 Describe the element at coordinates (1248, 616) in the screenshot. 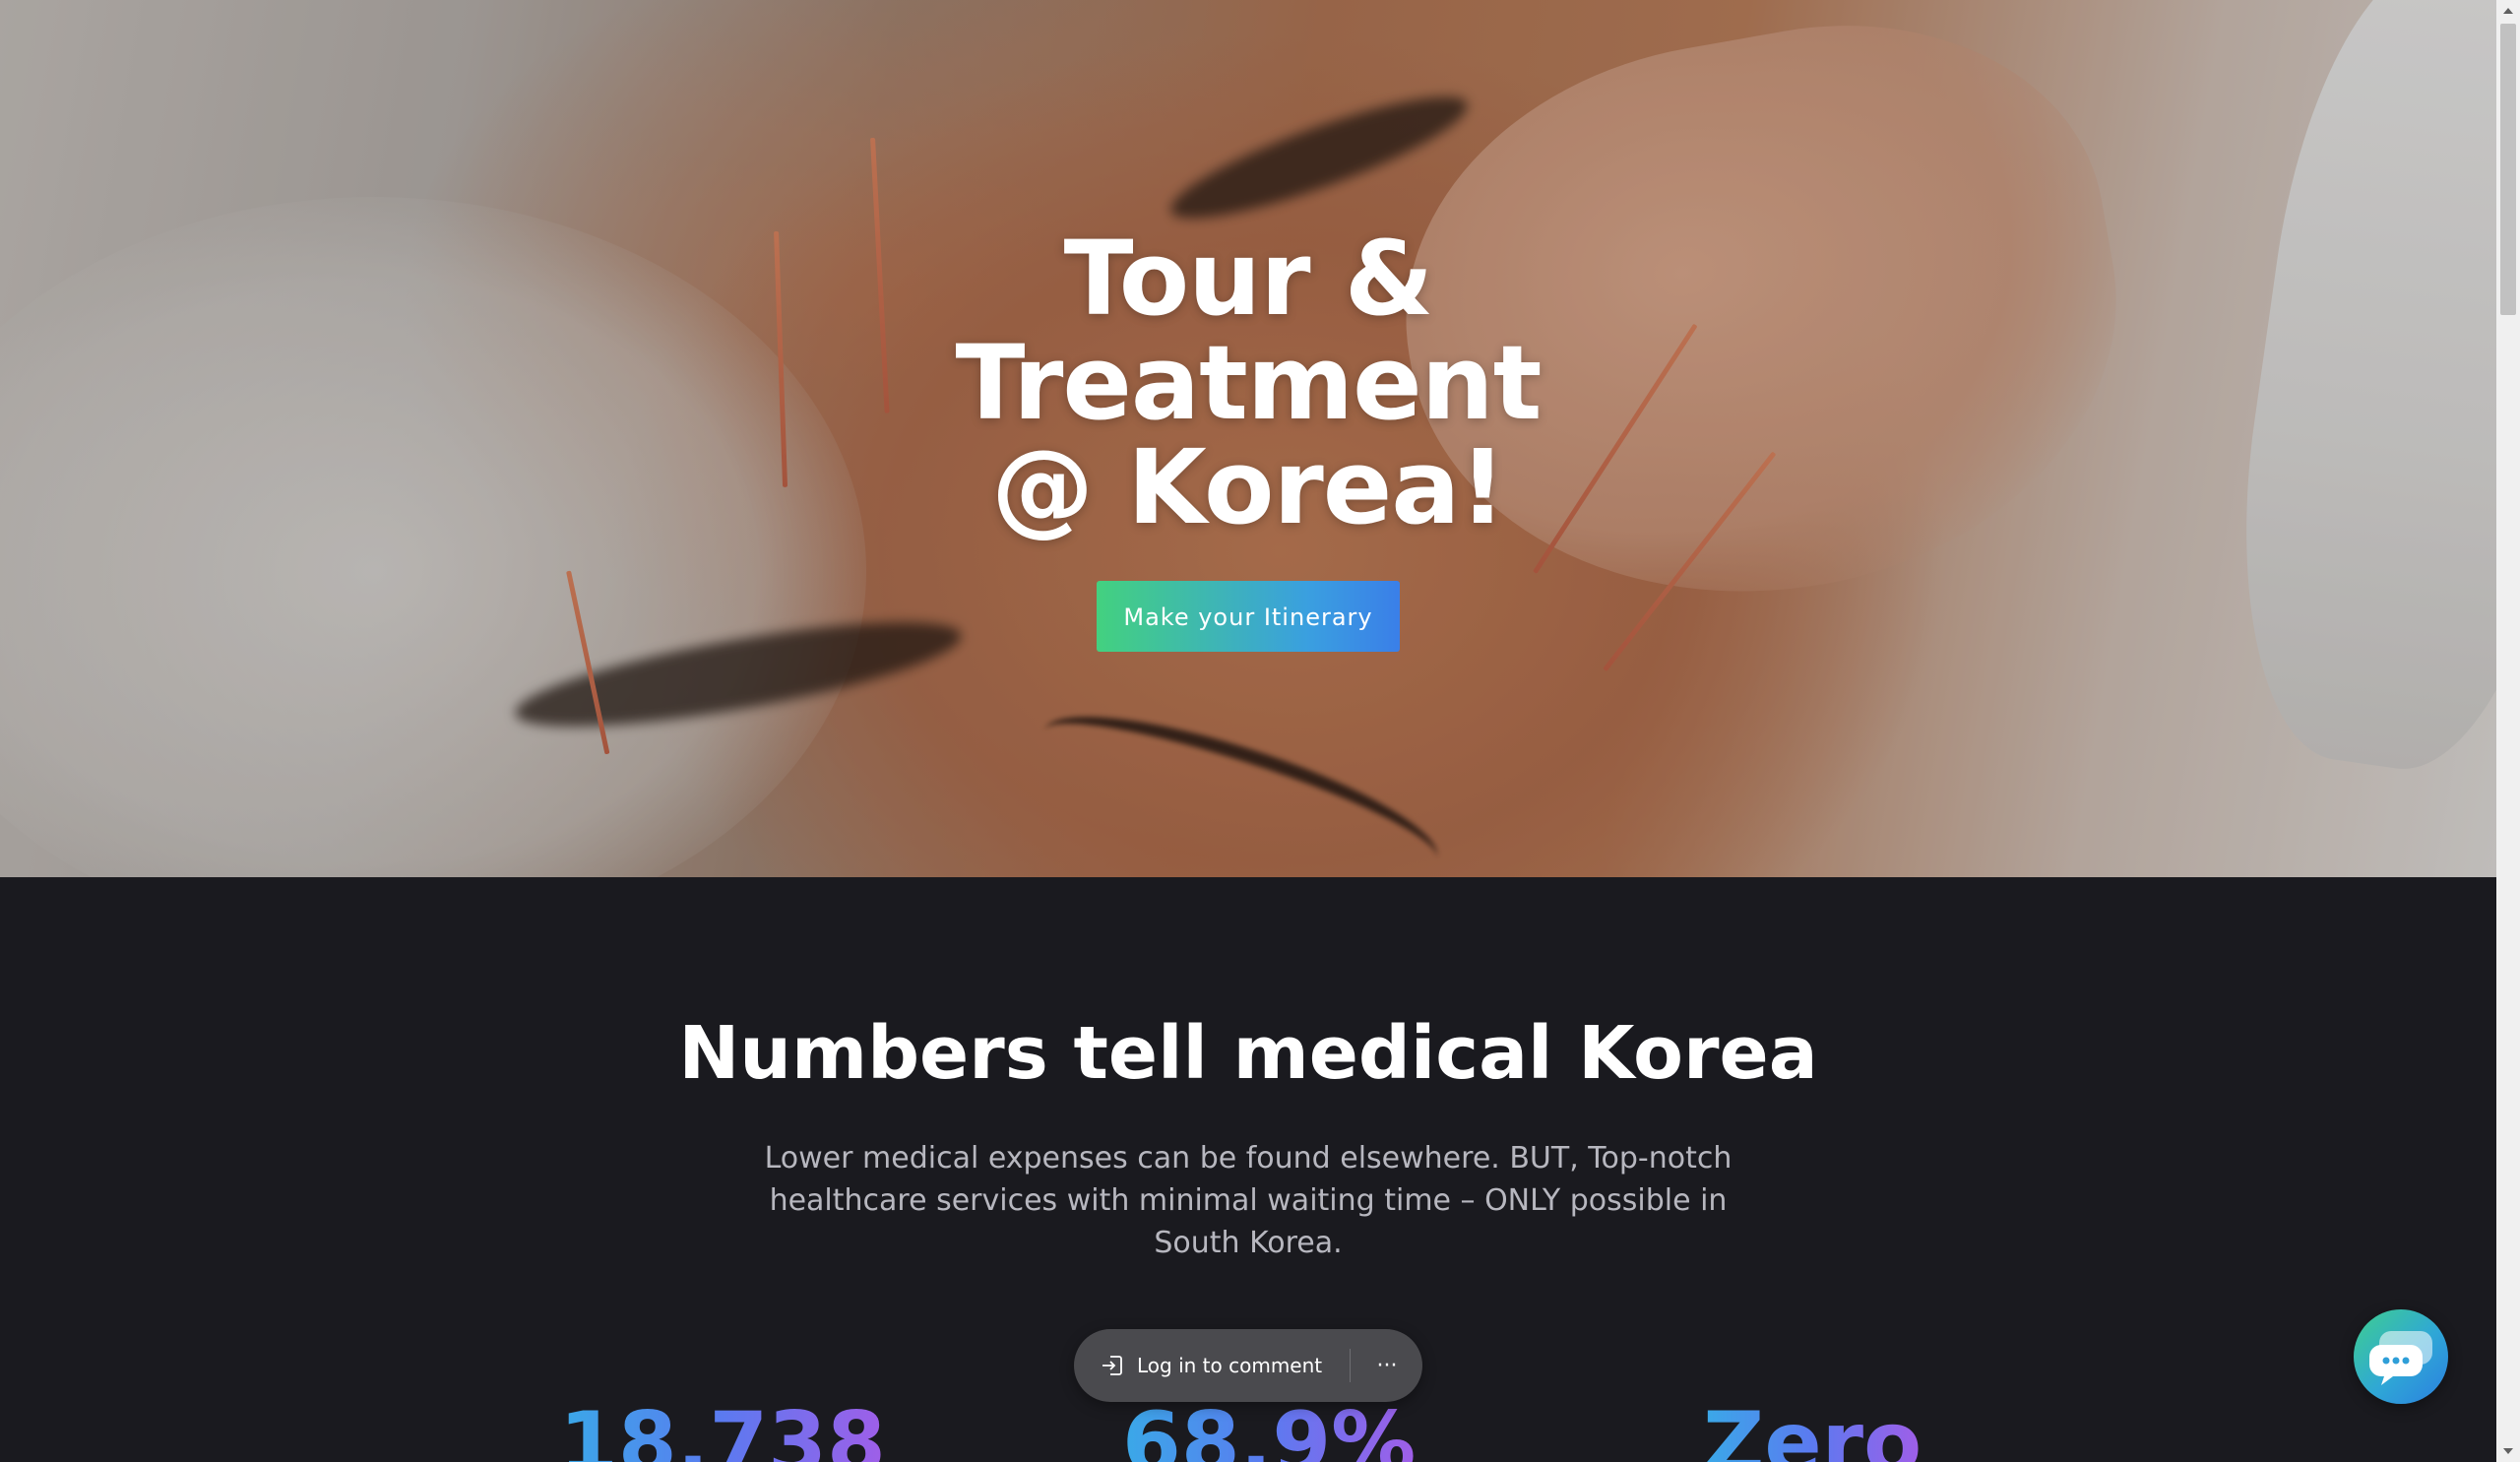

I see `make-itinerary-button: Make your Itinerary` at that location.